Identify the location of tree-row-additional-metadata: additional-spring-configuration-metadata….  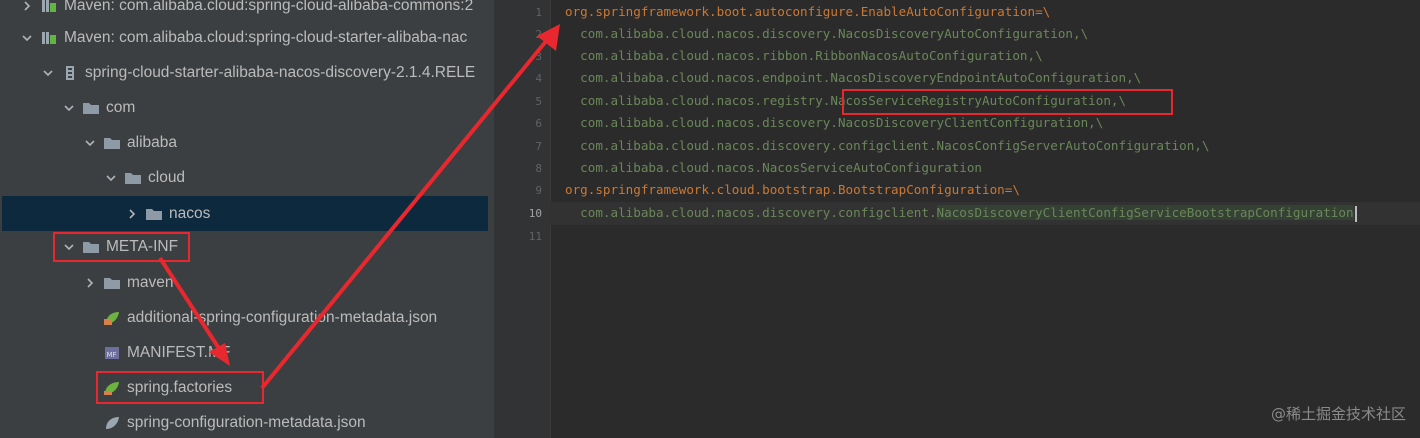
(247, 317).